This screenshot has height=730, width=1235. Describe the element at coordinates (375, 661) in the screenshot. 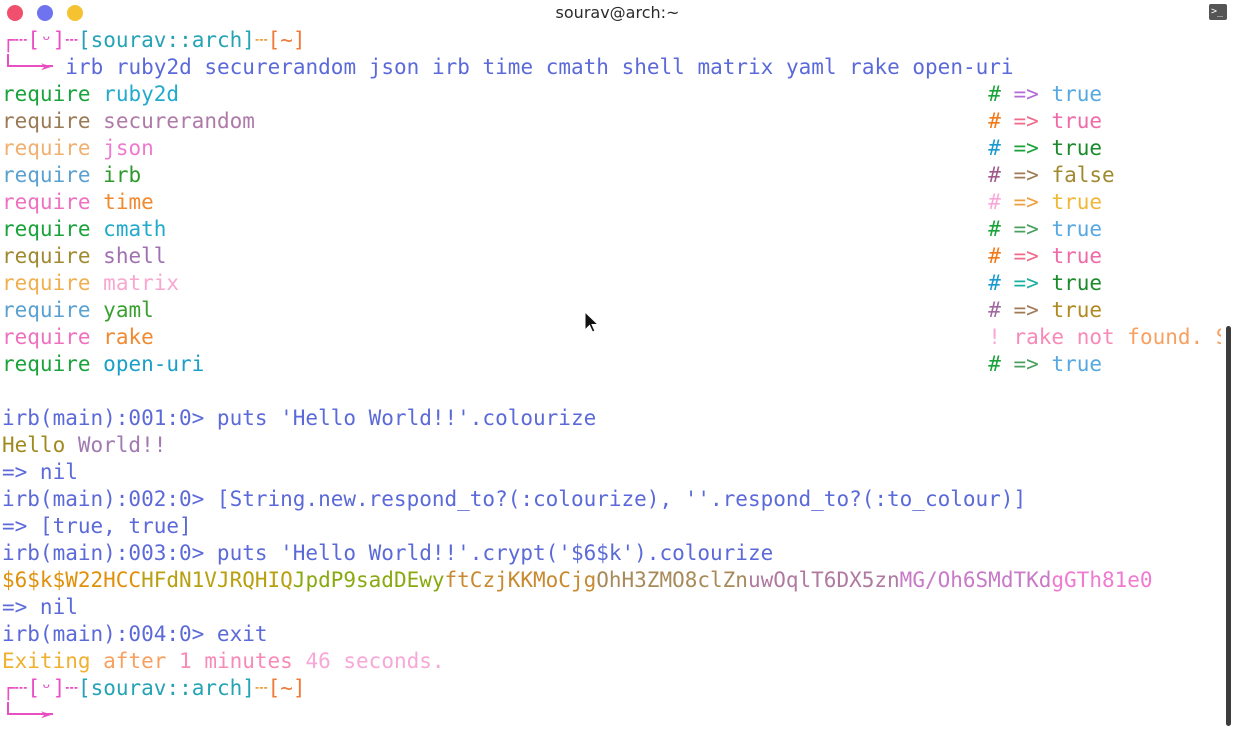

I see `session-text: 46 seconds.` at that location.